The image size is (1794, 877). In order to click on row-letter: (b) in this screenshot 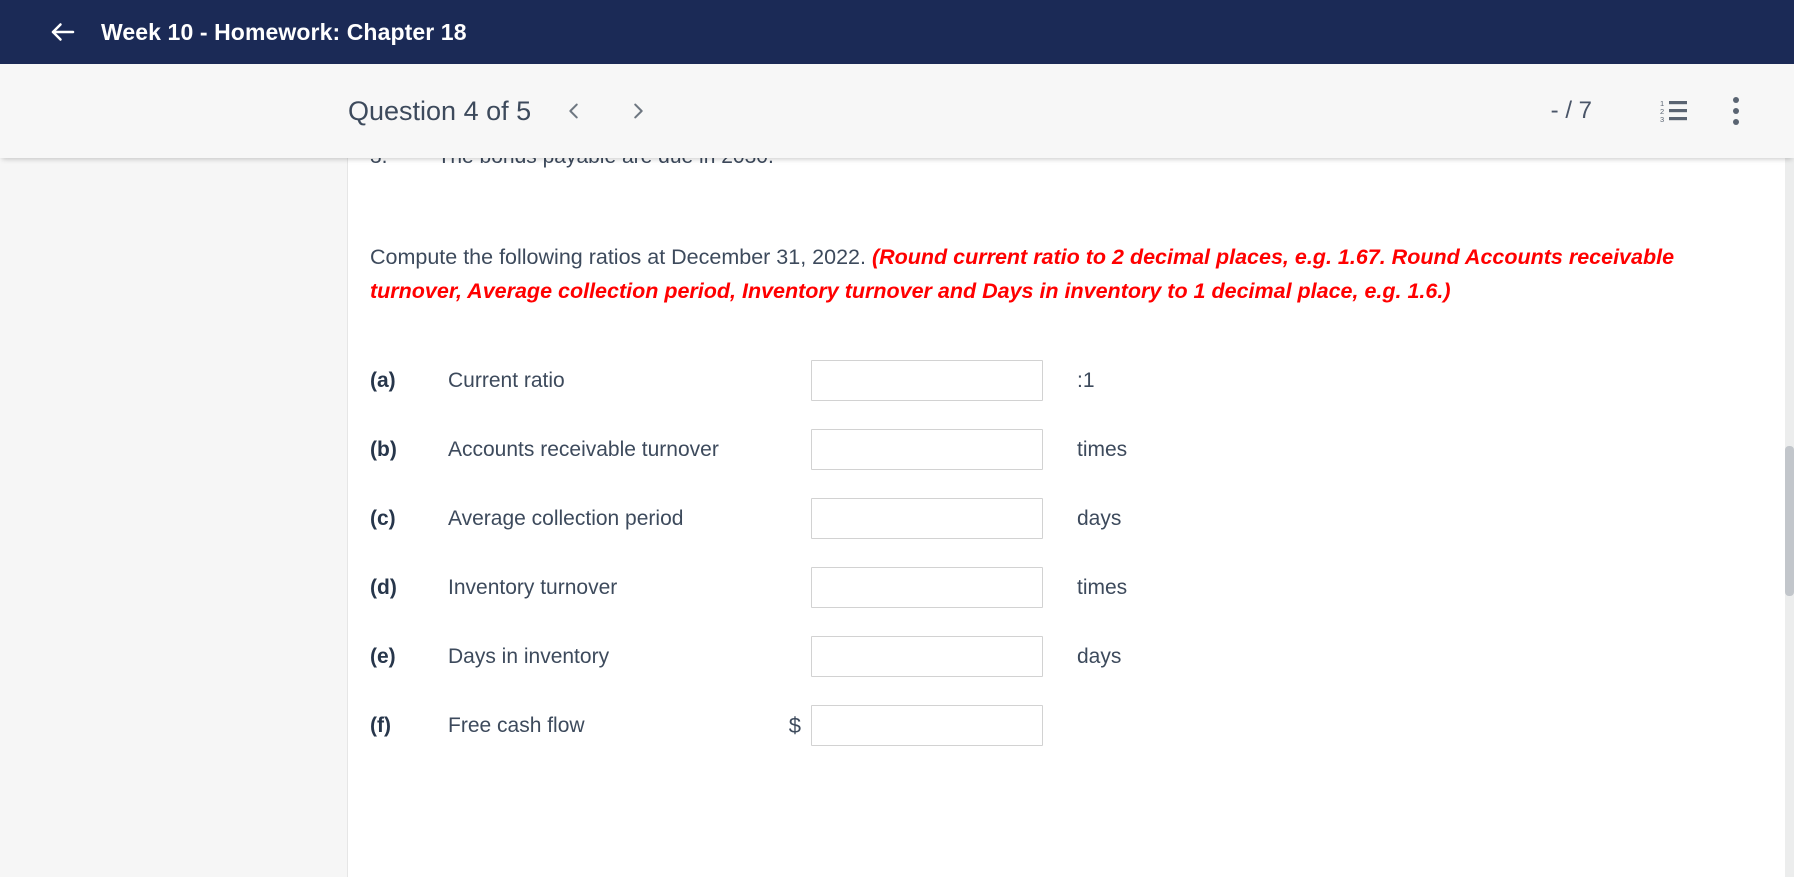, I will do `click(383, 449)`.